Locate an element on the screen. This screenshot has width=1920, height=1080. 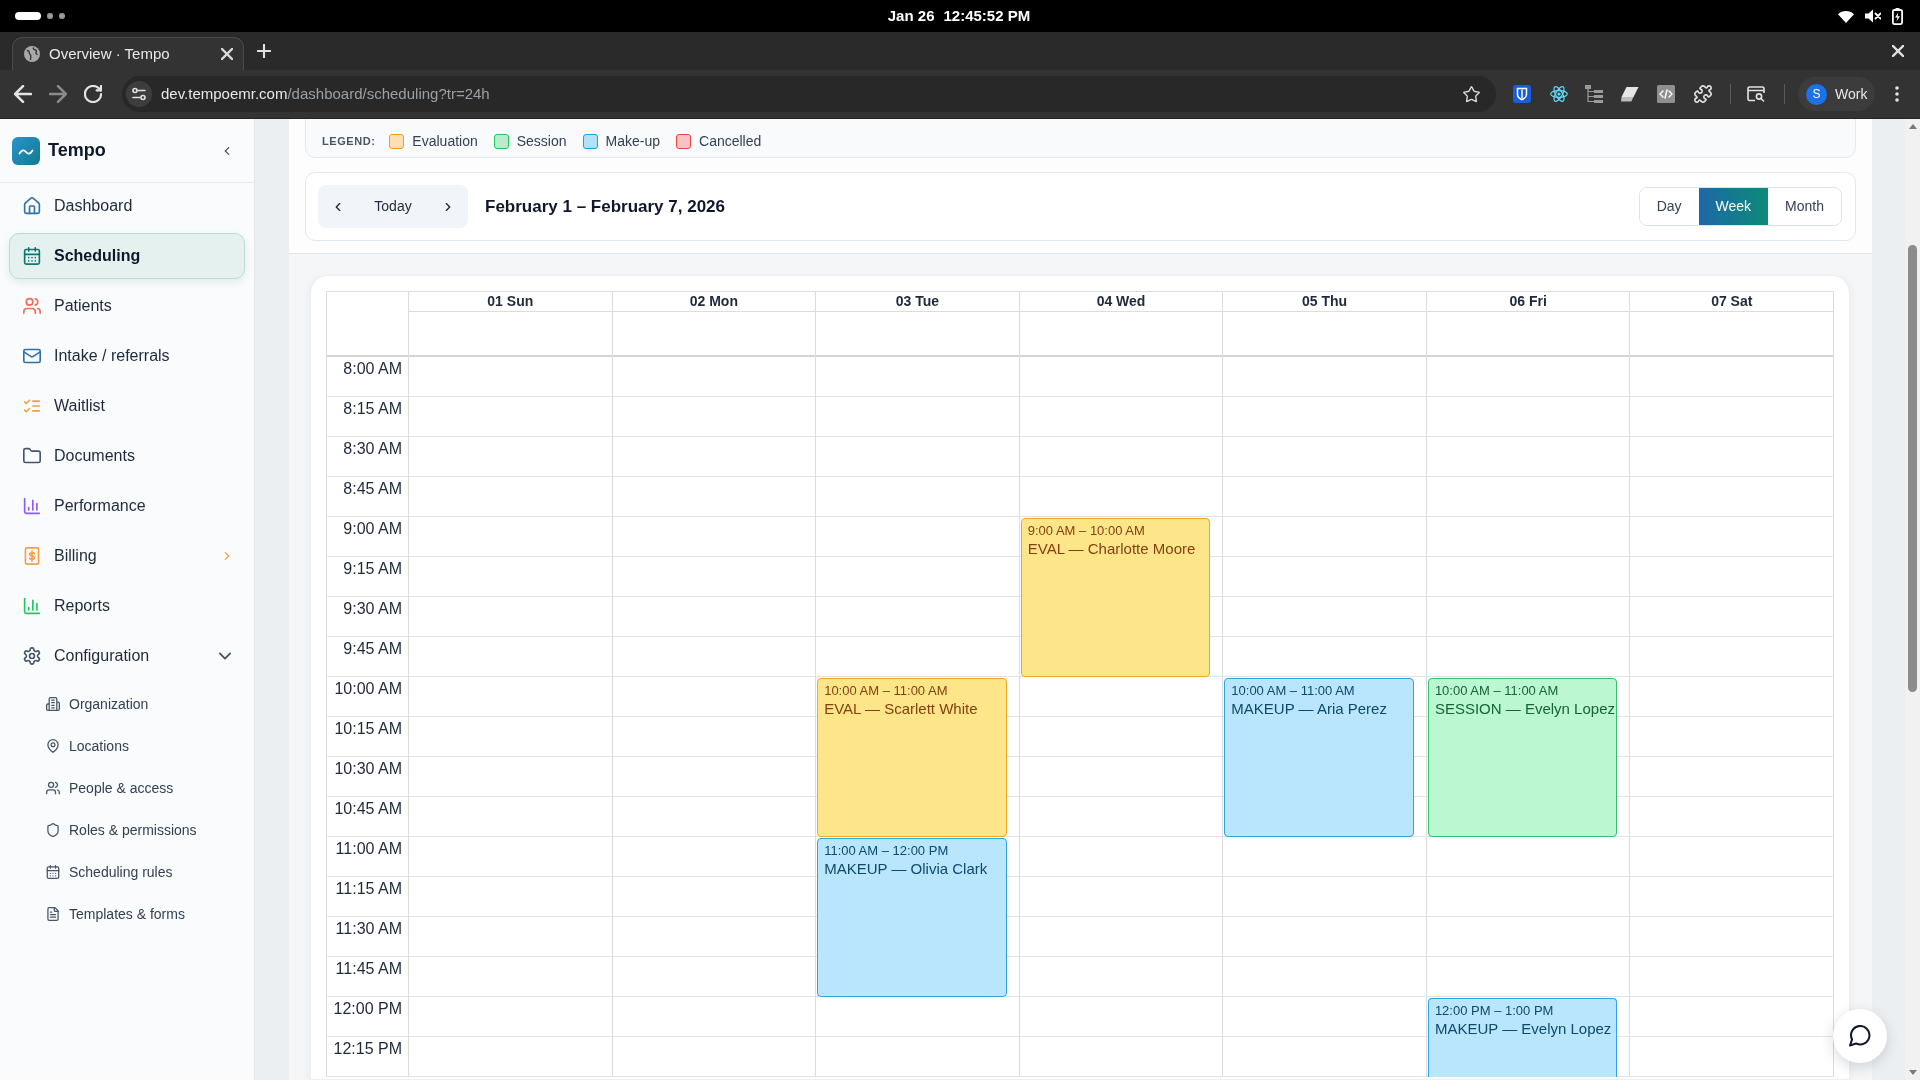
legend-item-label: Cancelled is located at coordinates (730, 141).